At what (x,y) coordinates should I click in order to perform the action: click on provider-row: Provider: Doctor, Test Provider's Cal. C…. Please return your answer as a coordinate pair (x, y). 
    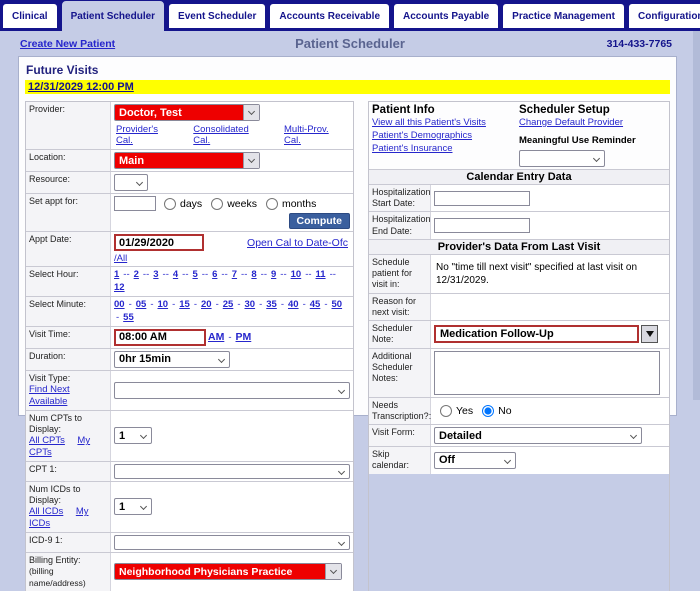
    Looking at the image, I should click on (189, 126).